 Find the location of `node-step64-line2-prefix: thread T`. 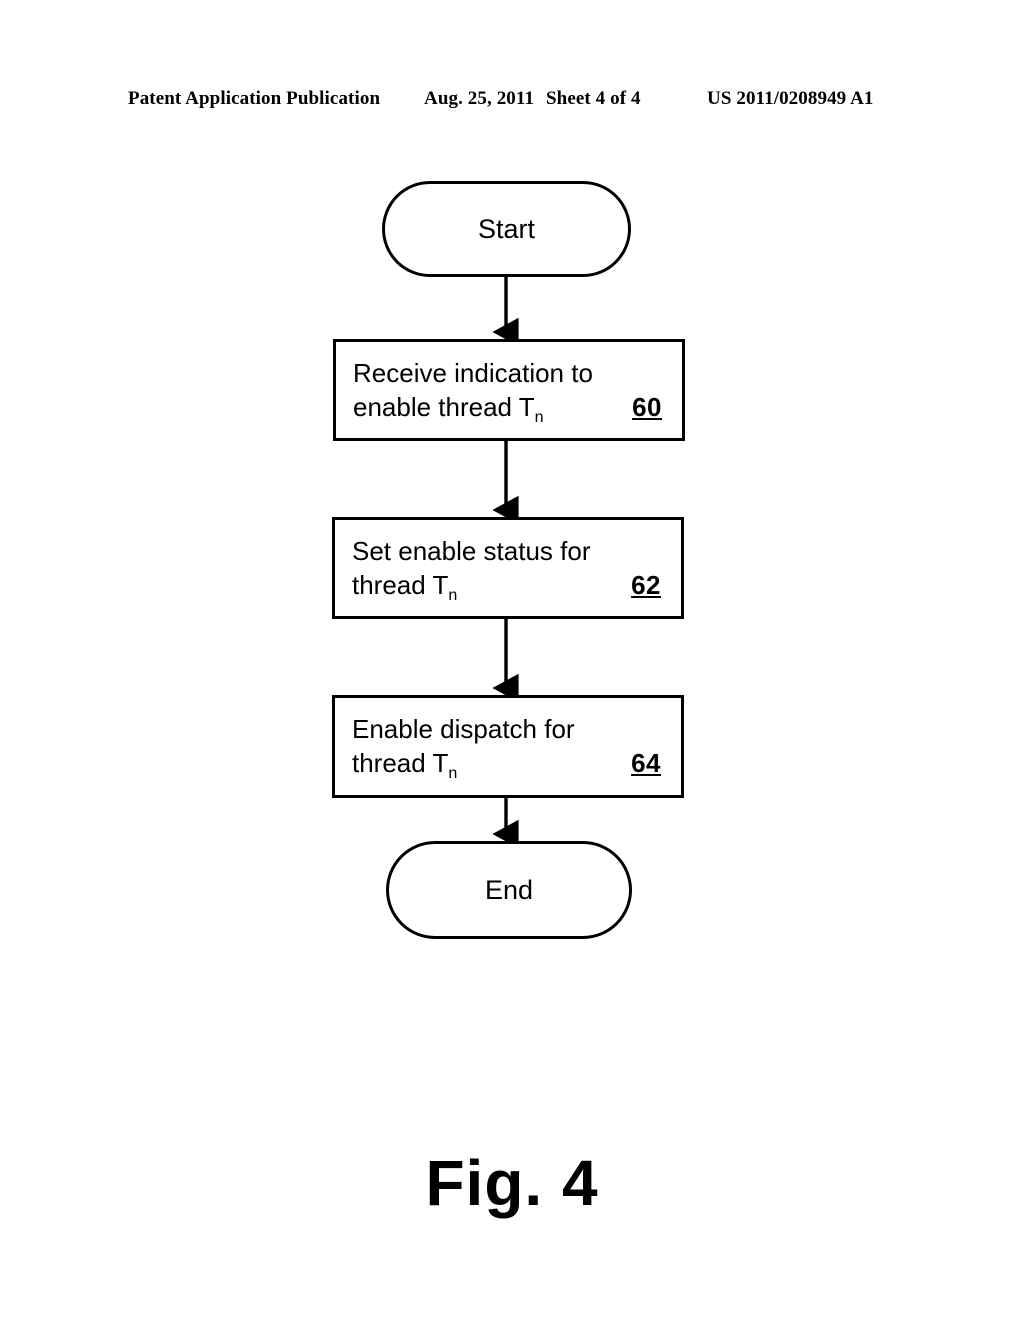

node-step64-line2-prefix: thread T is located at coordinates (400, 763).